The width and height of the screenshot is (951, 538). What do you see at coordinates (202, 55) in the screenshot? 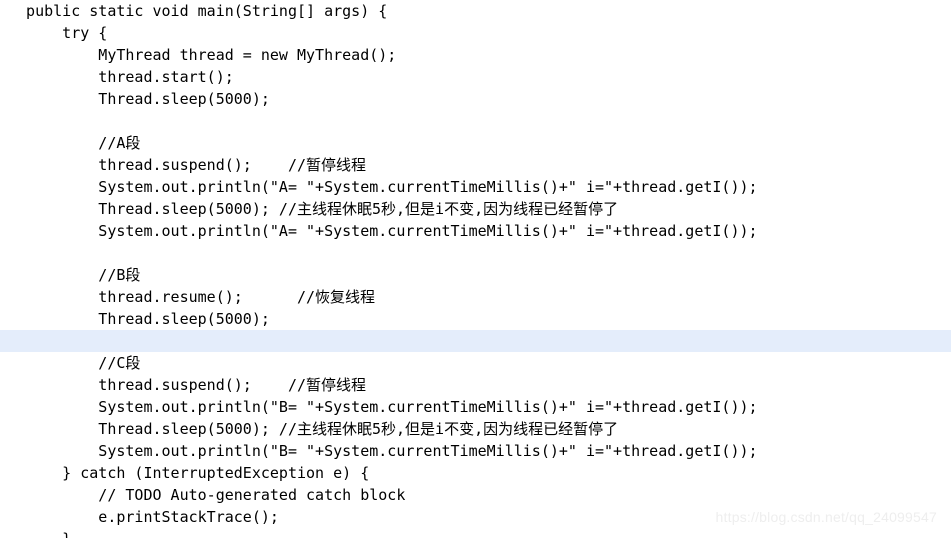
I see `code-line-content: MyThread thread = new MyThread();` at bounding box center [202, 55].